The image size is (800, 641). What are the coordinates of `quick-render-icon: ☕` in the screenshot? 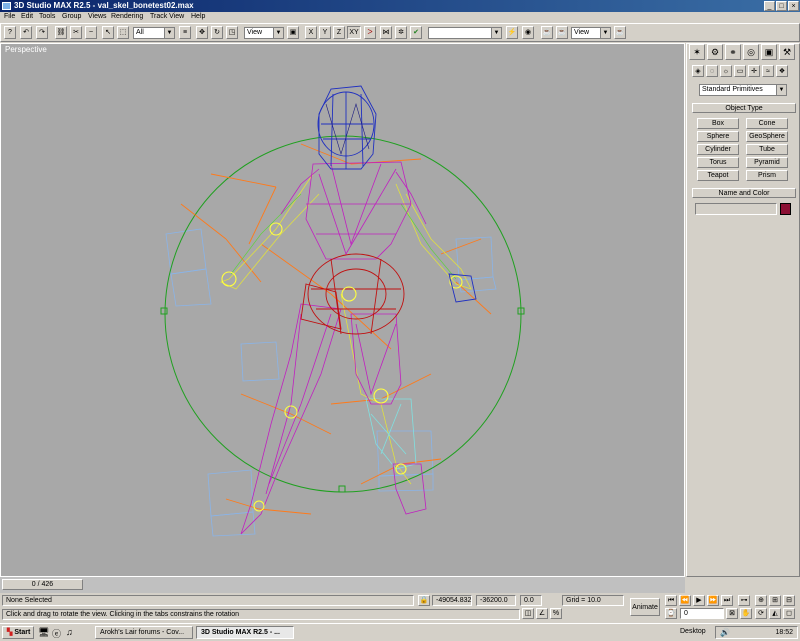 It's located at (562, 32).